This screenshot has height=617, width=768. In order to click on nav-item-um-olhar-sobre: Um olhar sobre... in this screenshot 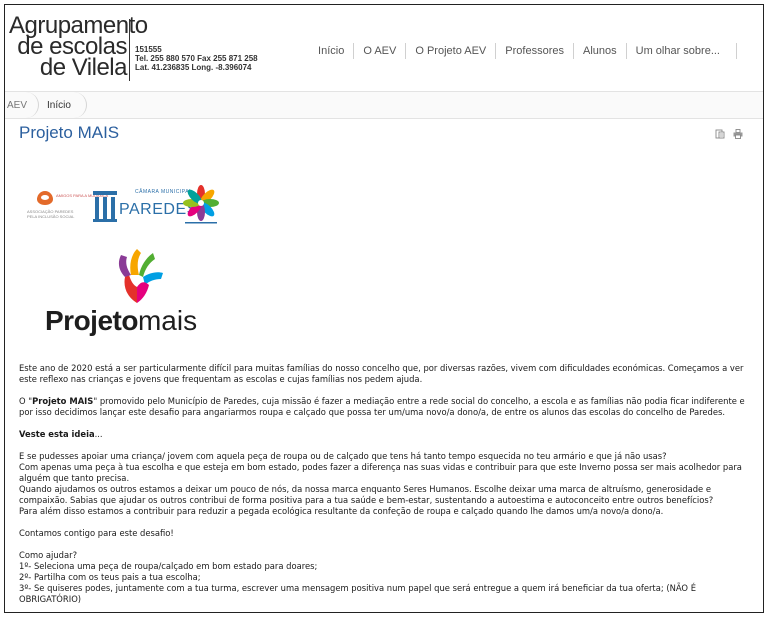, I will do `click(681, 51)`.